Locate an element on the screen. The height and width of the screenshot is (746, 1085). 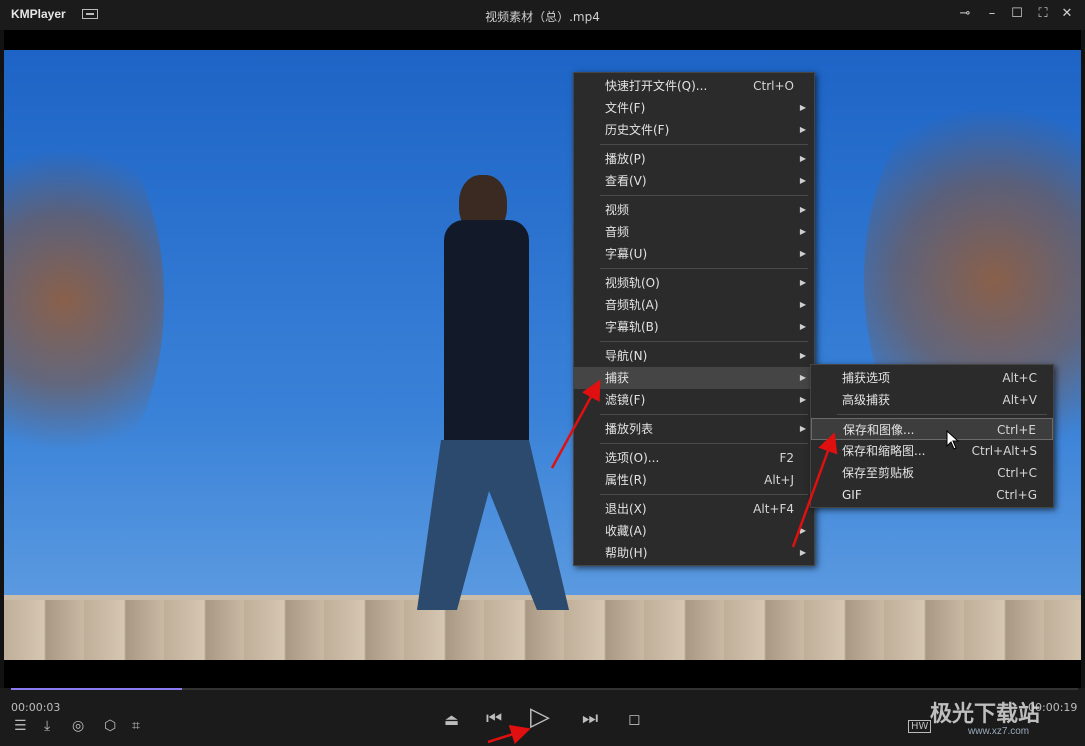
menu-item: 保存和图像... Ctrl+E is located at coordinates (932, 429).